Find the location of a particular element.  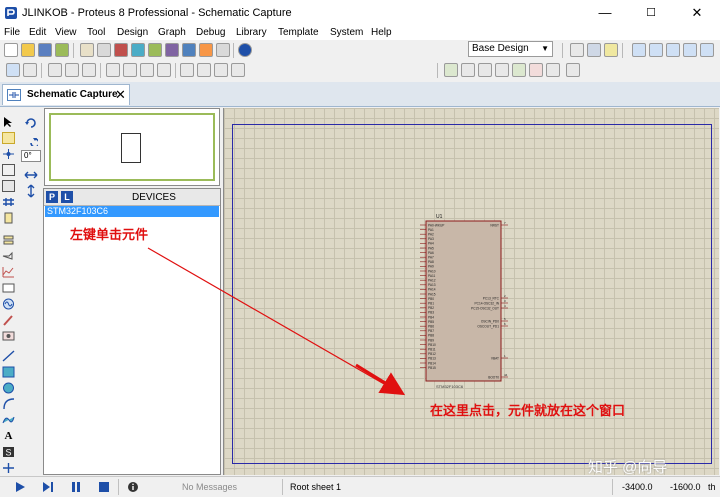

mirror-horizontal-icon is located at coordinates (31, 175).